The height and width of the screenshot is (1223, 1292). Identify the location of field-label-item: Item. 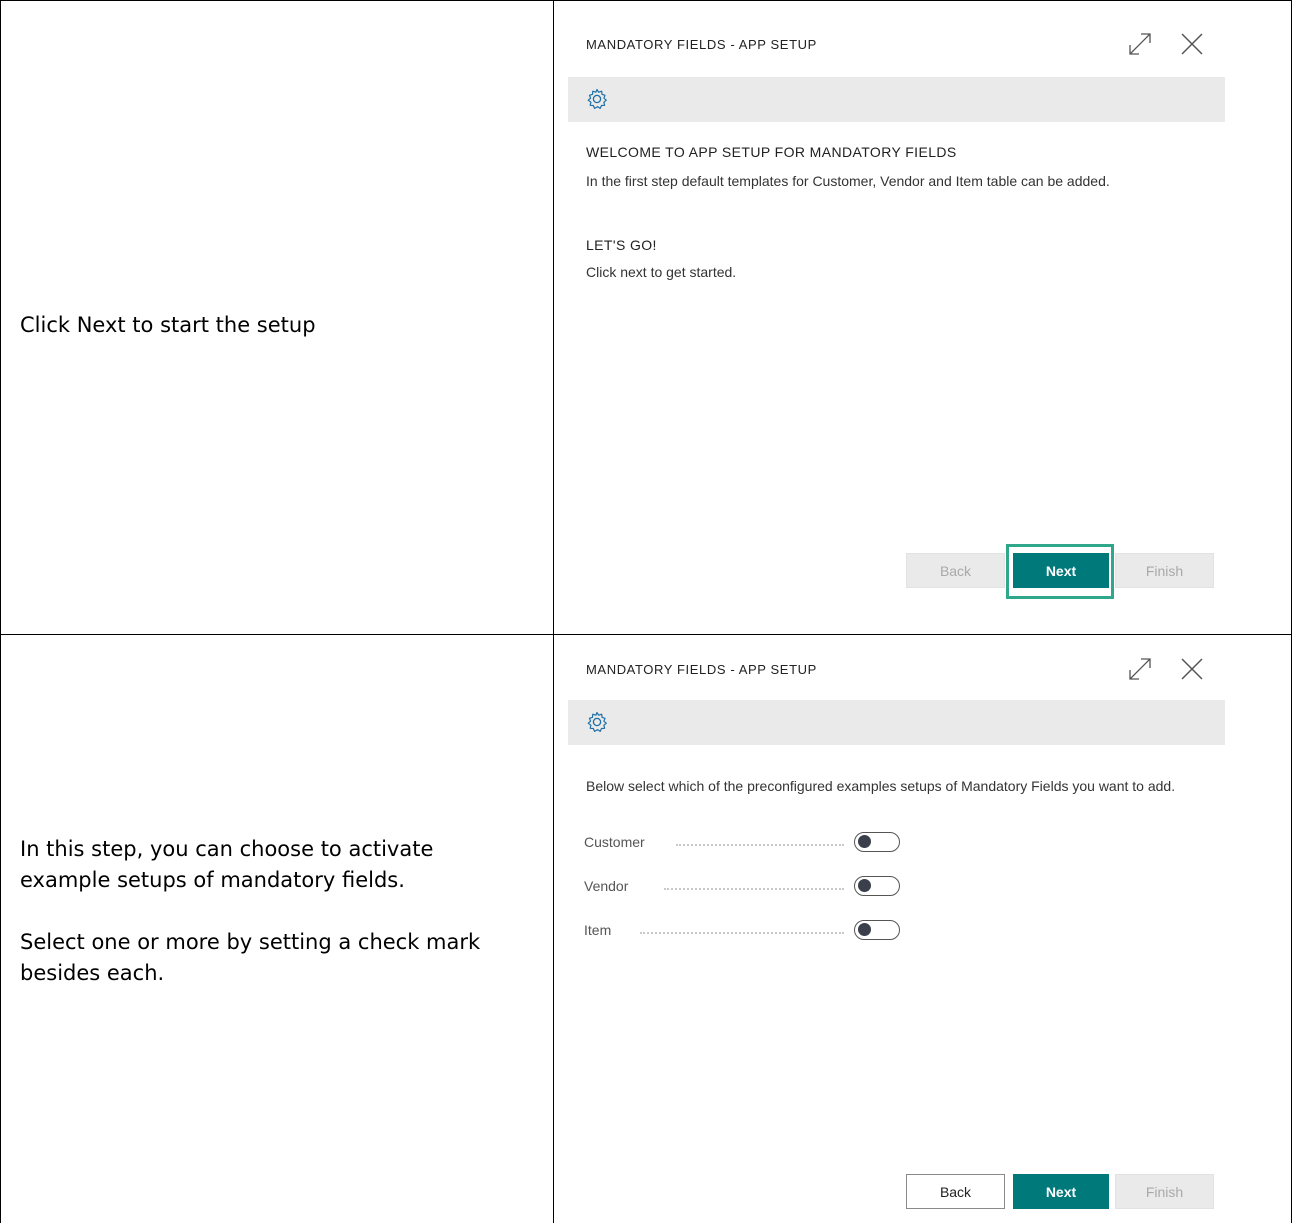
(598, 930).